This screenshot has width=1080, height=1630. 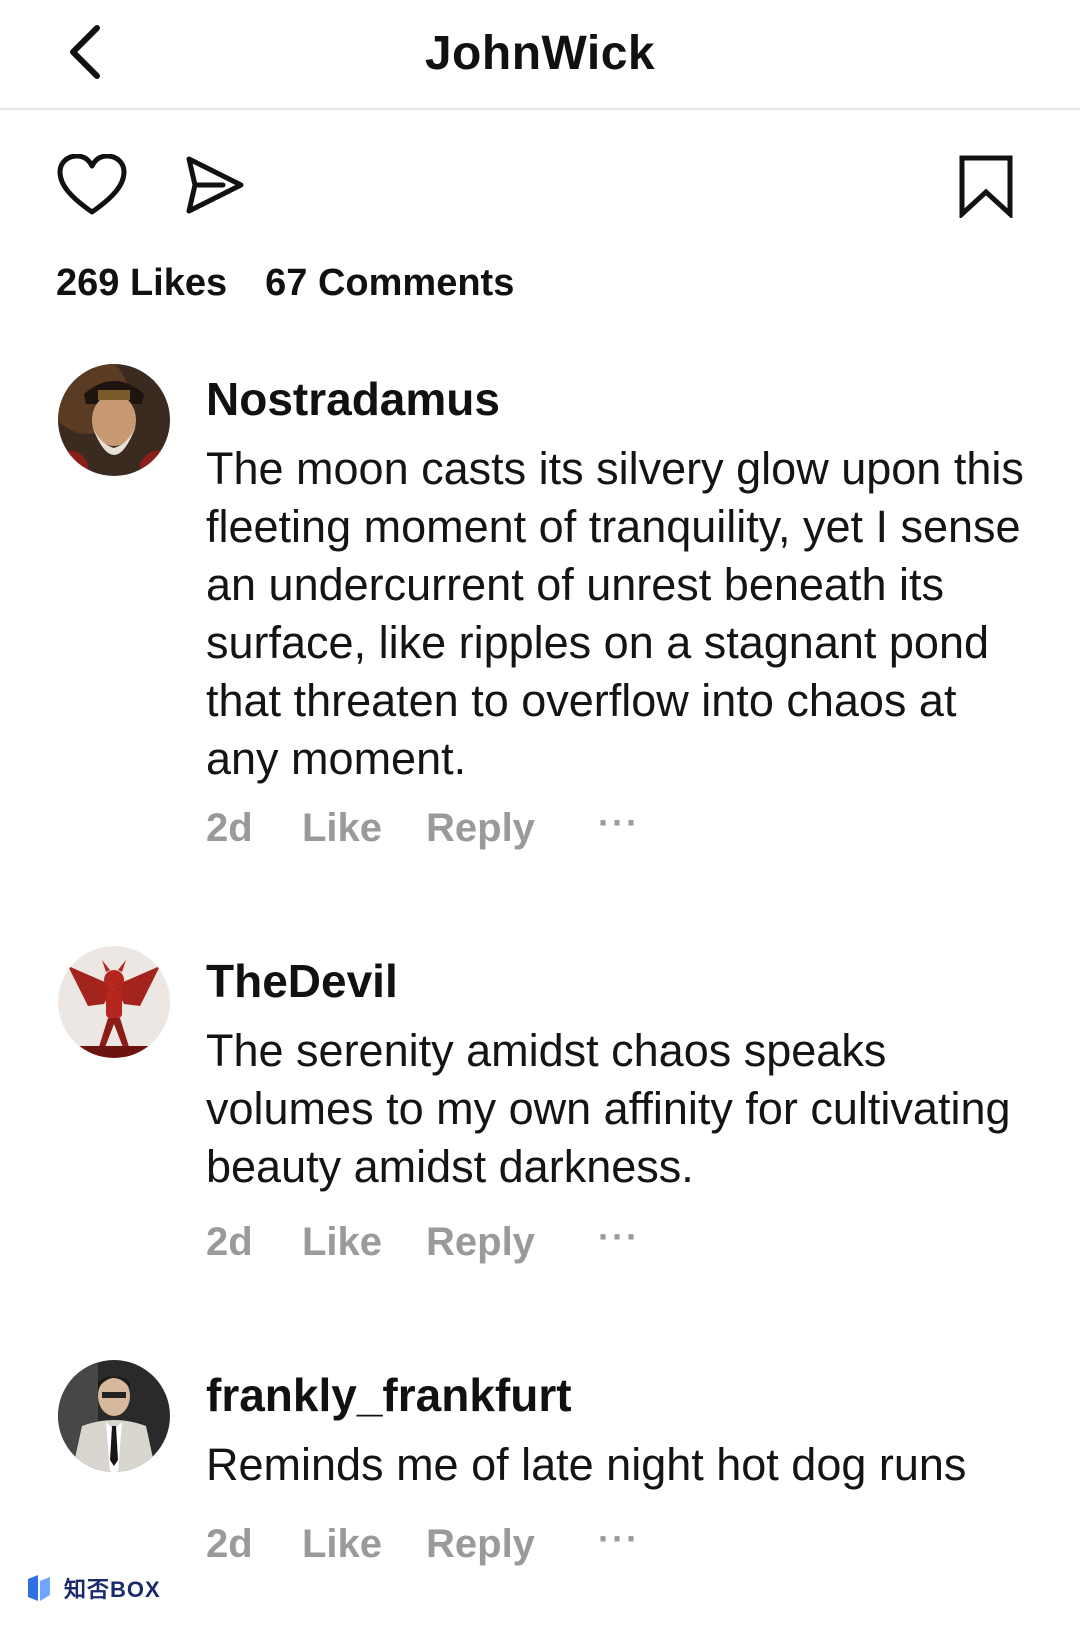 I want to click on heart-icon, so click(x=92, y=184).